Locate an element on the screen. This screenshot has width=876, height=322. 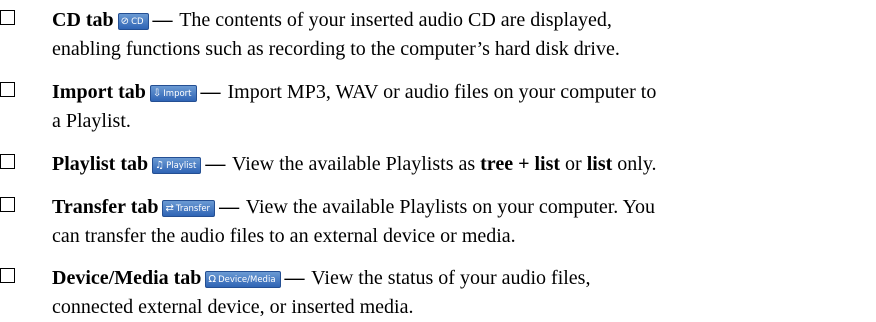
item-title: CD tab is located at coordinates (83, 20).